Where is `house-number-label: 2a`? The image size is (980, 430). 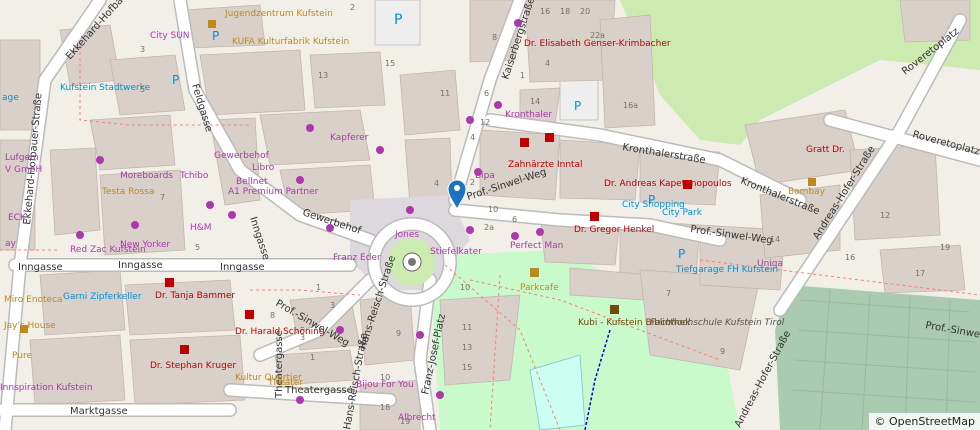 house-number-label: 2a is located at coordinates (489, 227).